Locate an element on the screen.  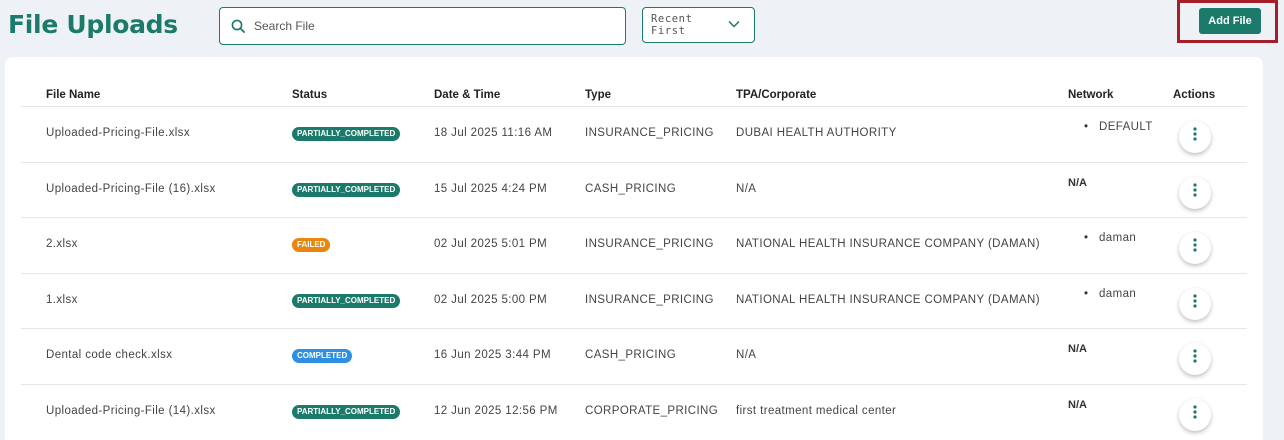
search-input is located at coordinates (438, 26).